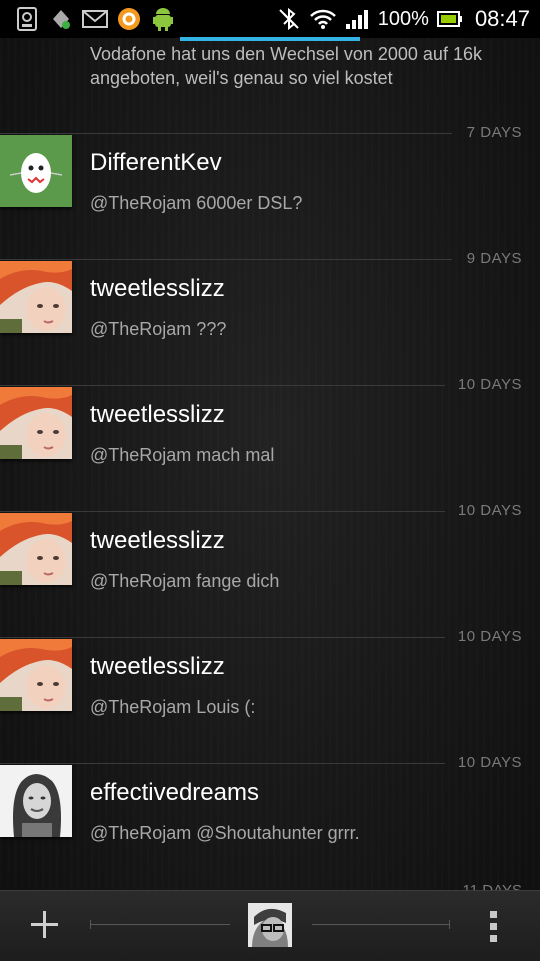 This screenshot has width=540, height=961. Describe the element at coordinates (270, 695) in the screenshot. I see `tweet-item: 10 DAYS tweetlesslizz @TheRojam Louis (:` at that location.